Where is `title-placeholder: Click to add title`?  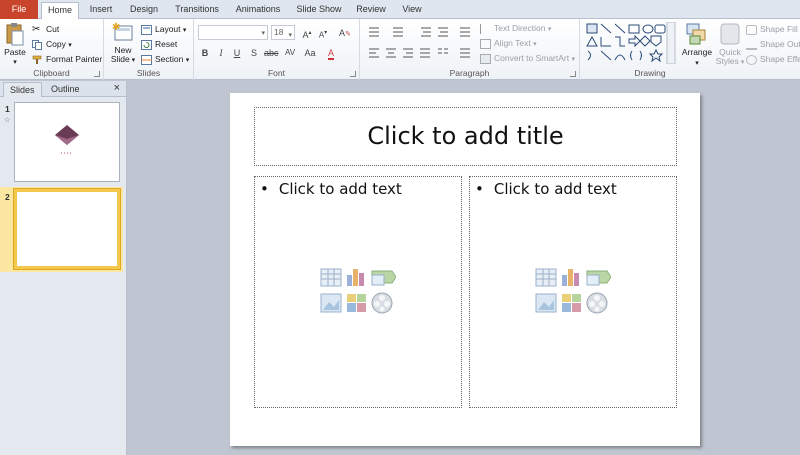 title-placeholder: Click to add title is located at coordinates (465, 136).